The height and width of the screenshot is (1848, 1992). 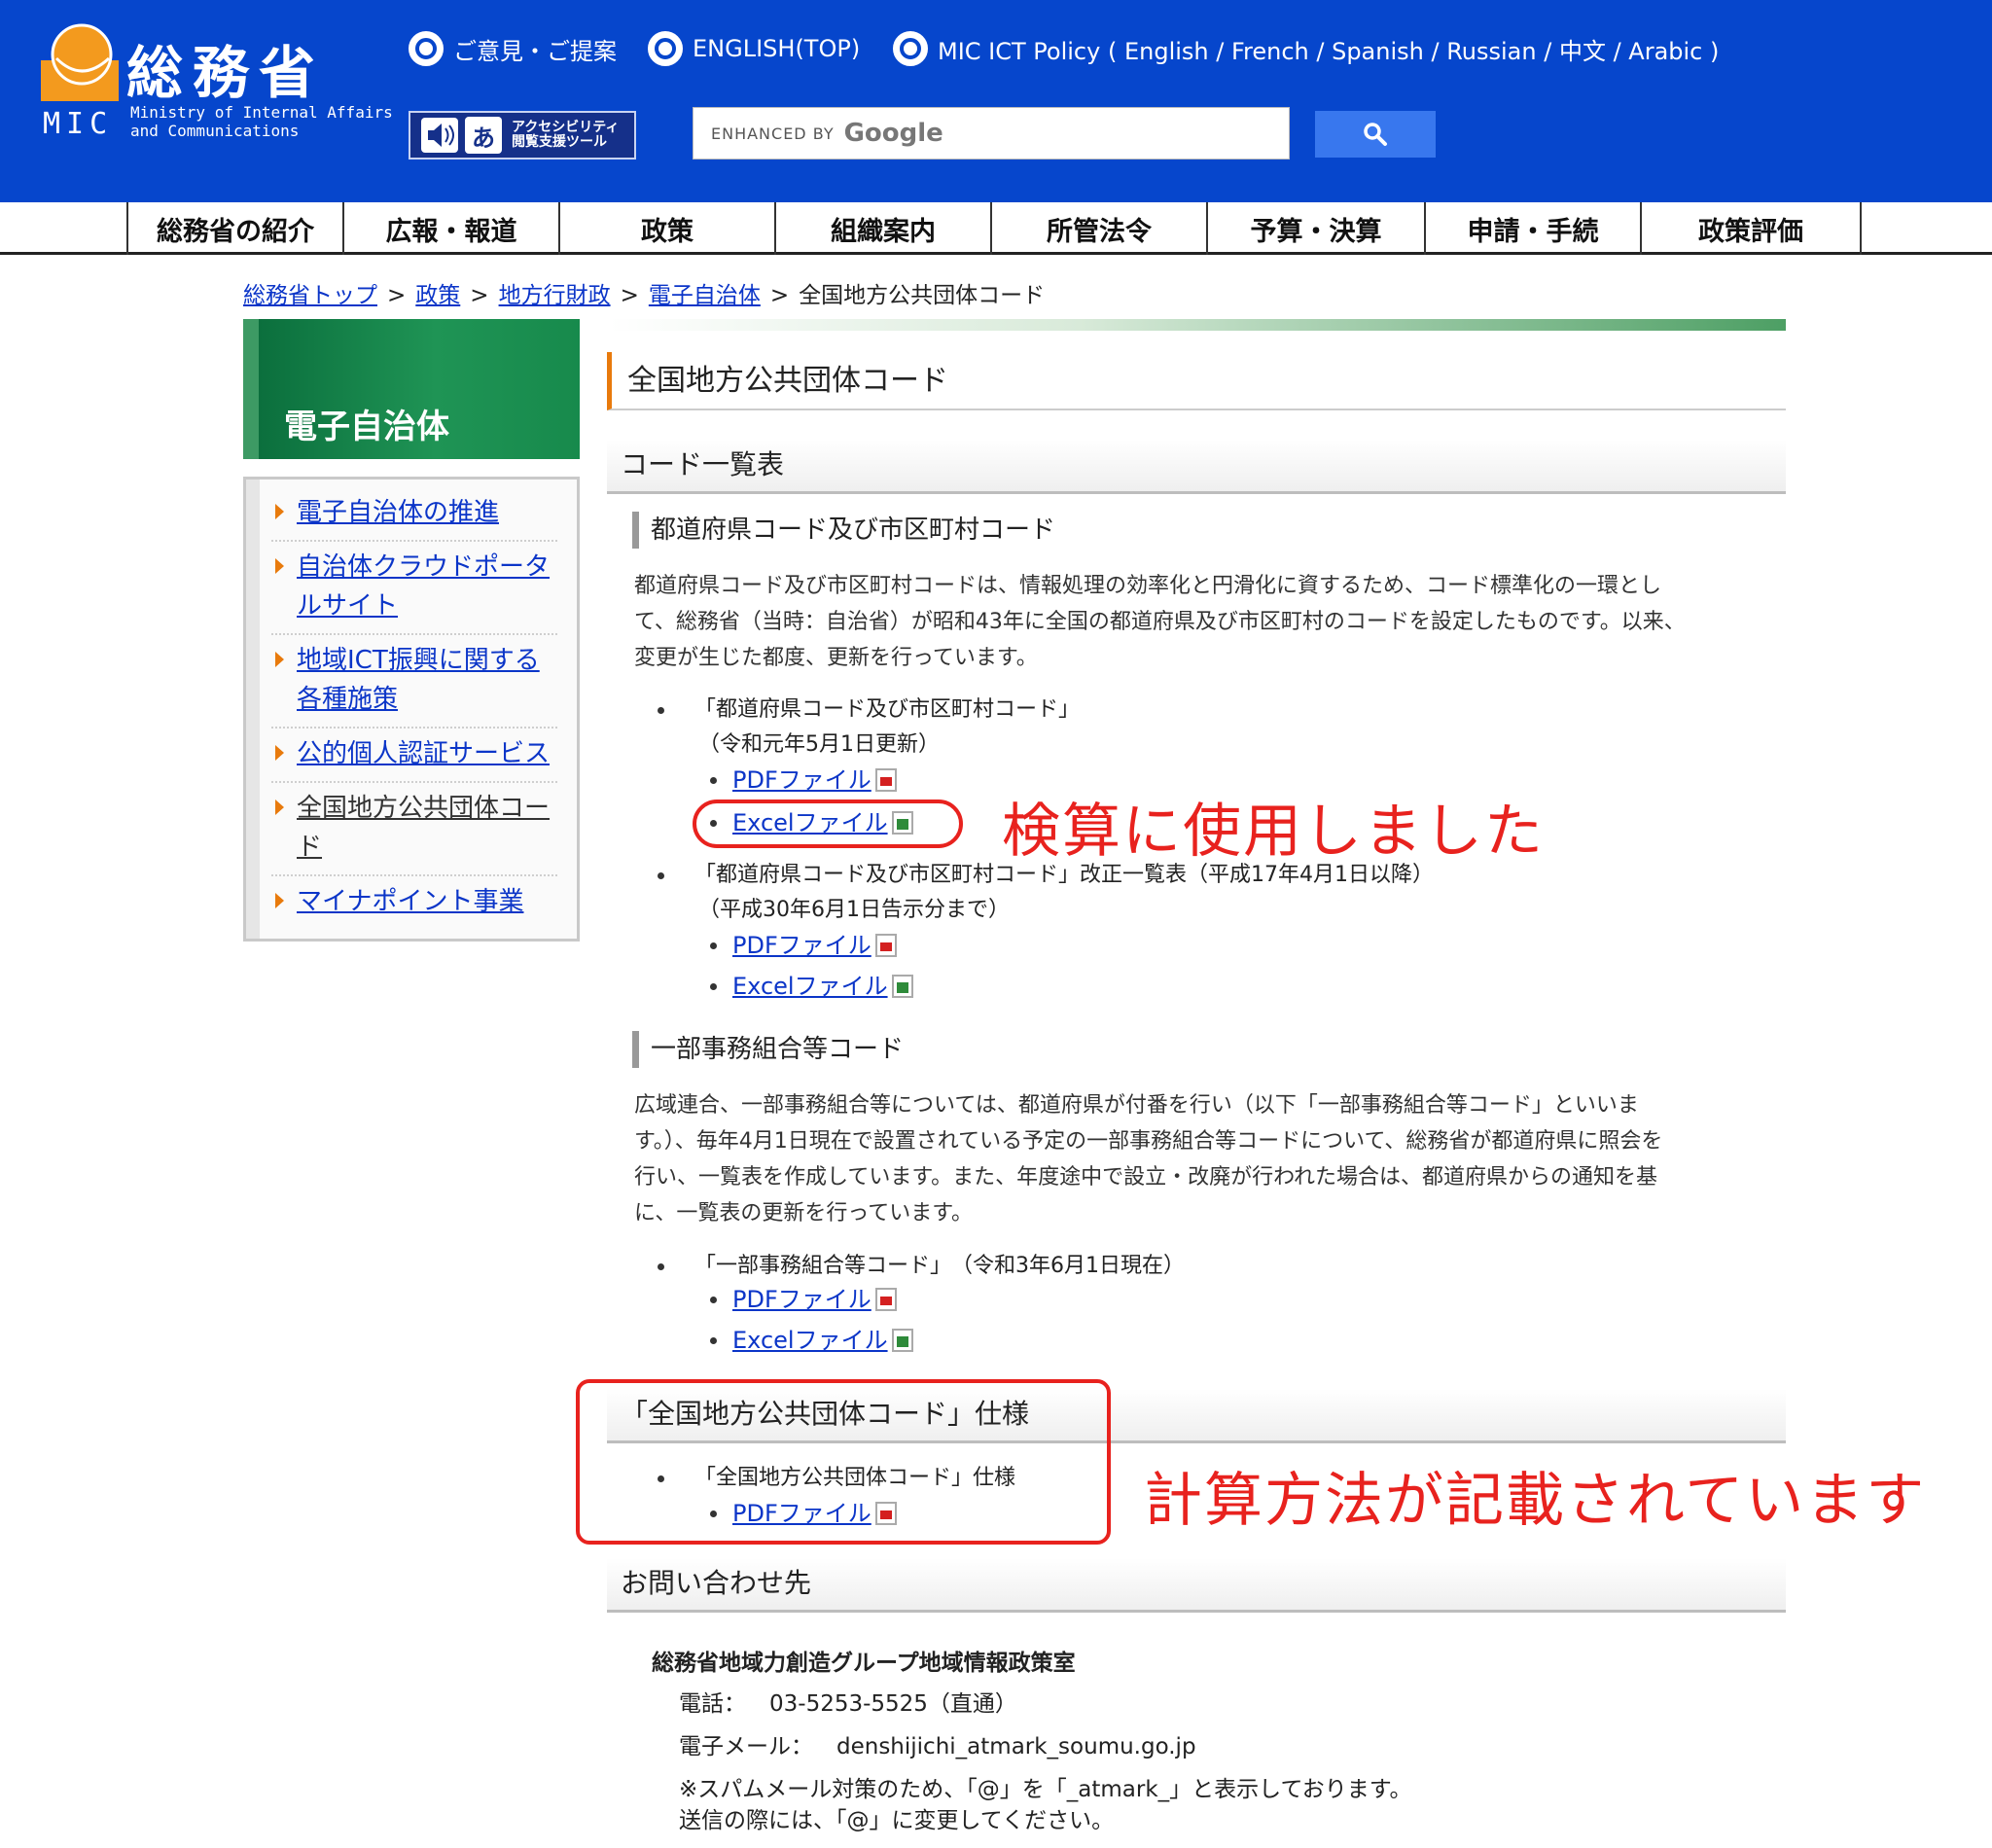 I want to click on accessibility-tool-button: あ アクセシビリティ 閲覧支援ツール, so click(x=522, y=135).